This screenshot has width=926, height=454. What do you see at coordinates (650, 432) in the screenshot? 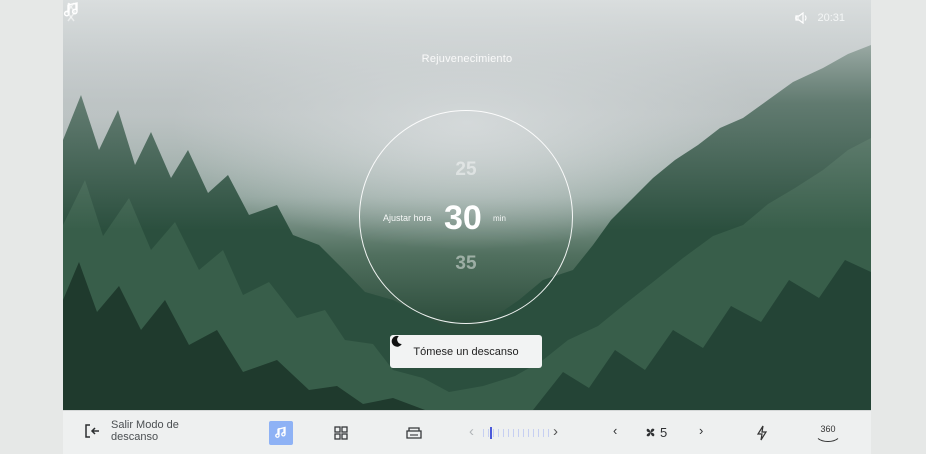
I see `fan-icon` at bounding box center [650, 432].